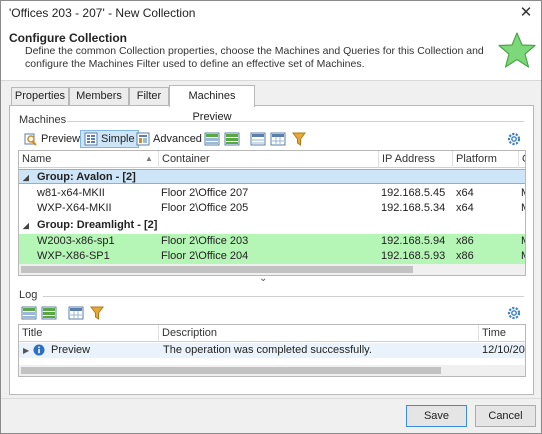  Describe the element at coordinates (97, 313) in the screenshot. I see `log-filter-icon` at that location.